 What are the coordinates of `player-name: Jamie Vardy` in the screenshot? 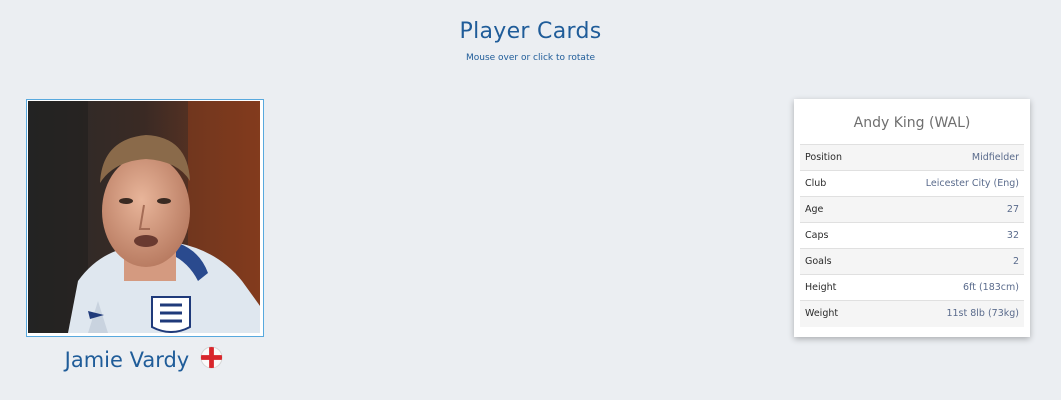 It's located at (127, 360).